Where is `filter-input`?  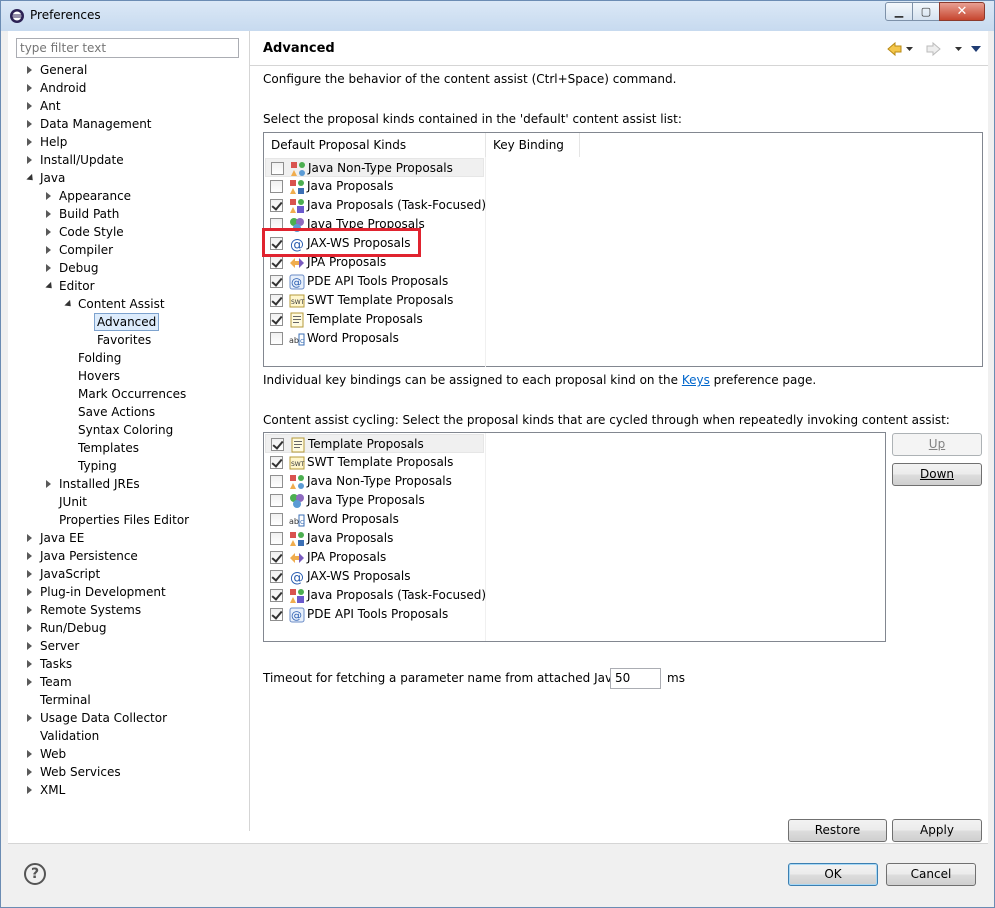 filter-input is located at coordinates (127, 48).